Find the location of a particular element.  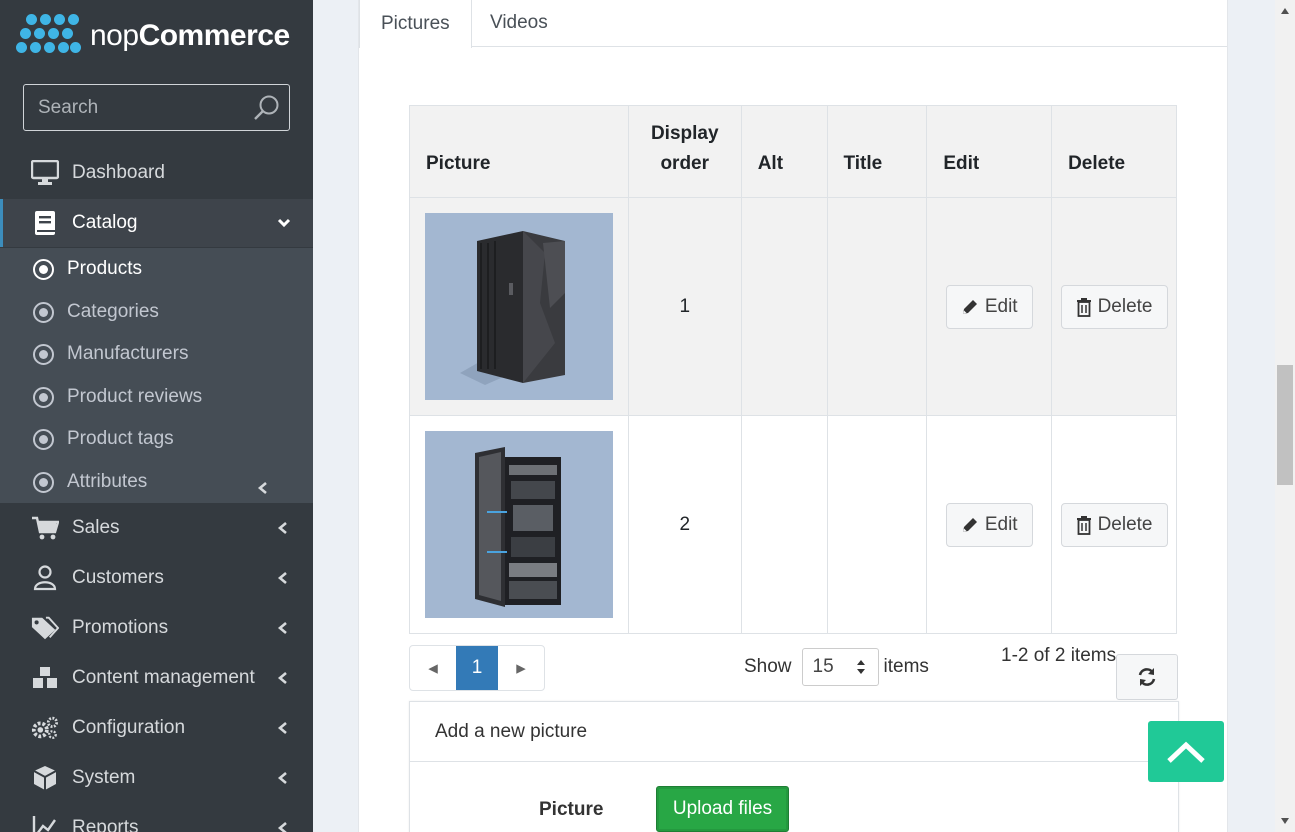

page-scrollbar is located at coordinates (1285, 416).